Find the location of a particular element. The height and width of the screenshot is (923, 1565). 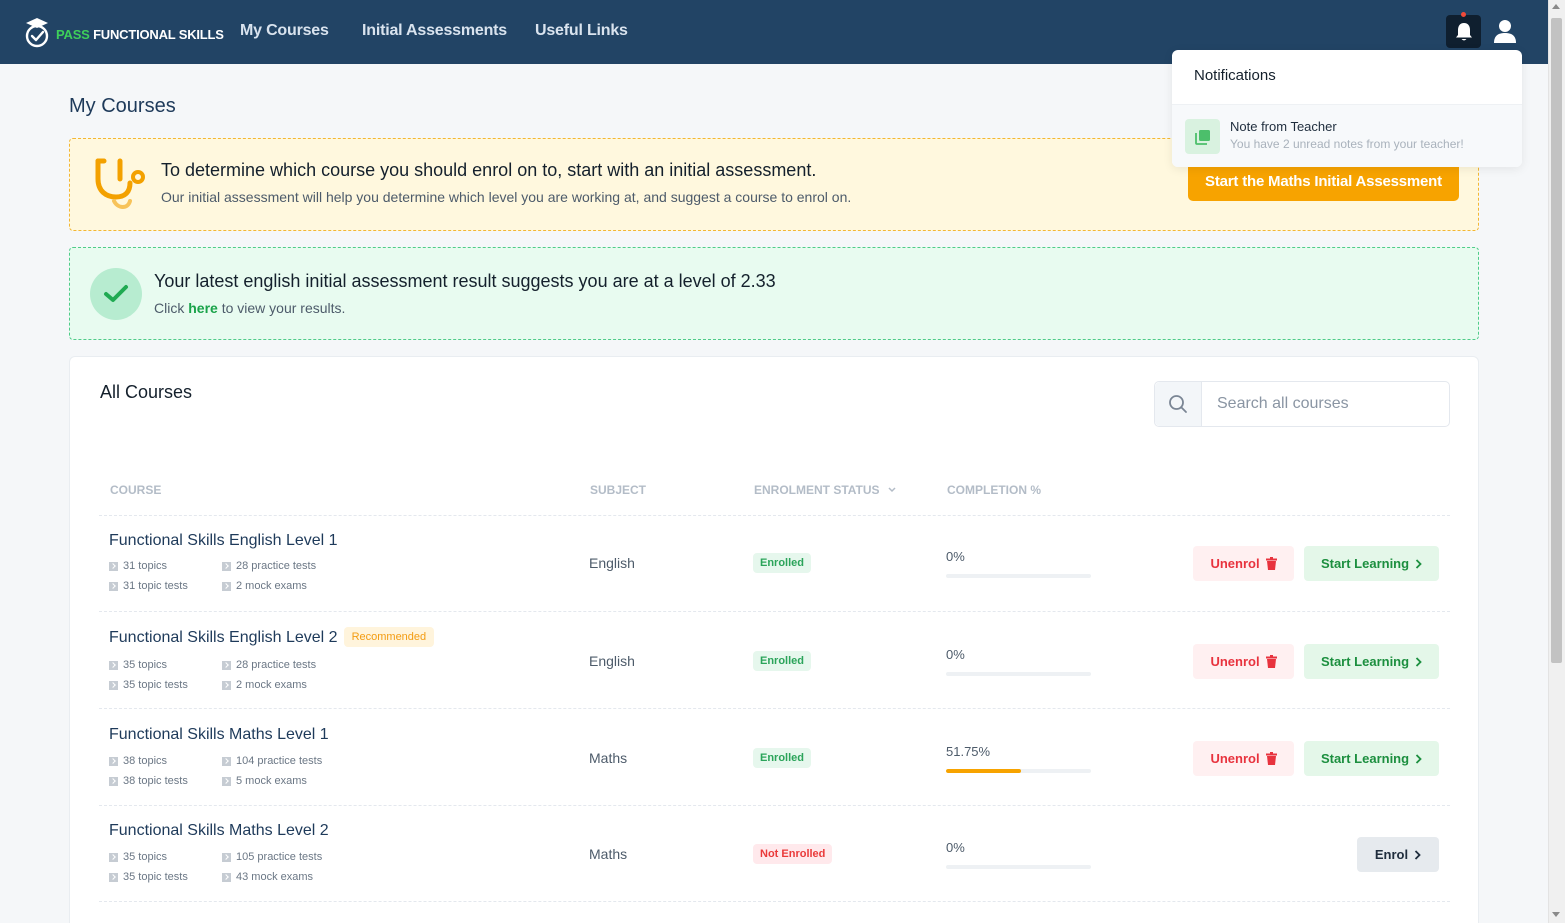

status-badge: Not Enrolled is located at coordinates (793, 854).